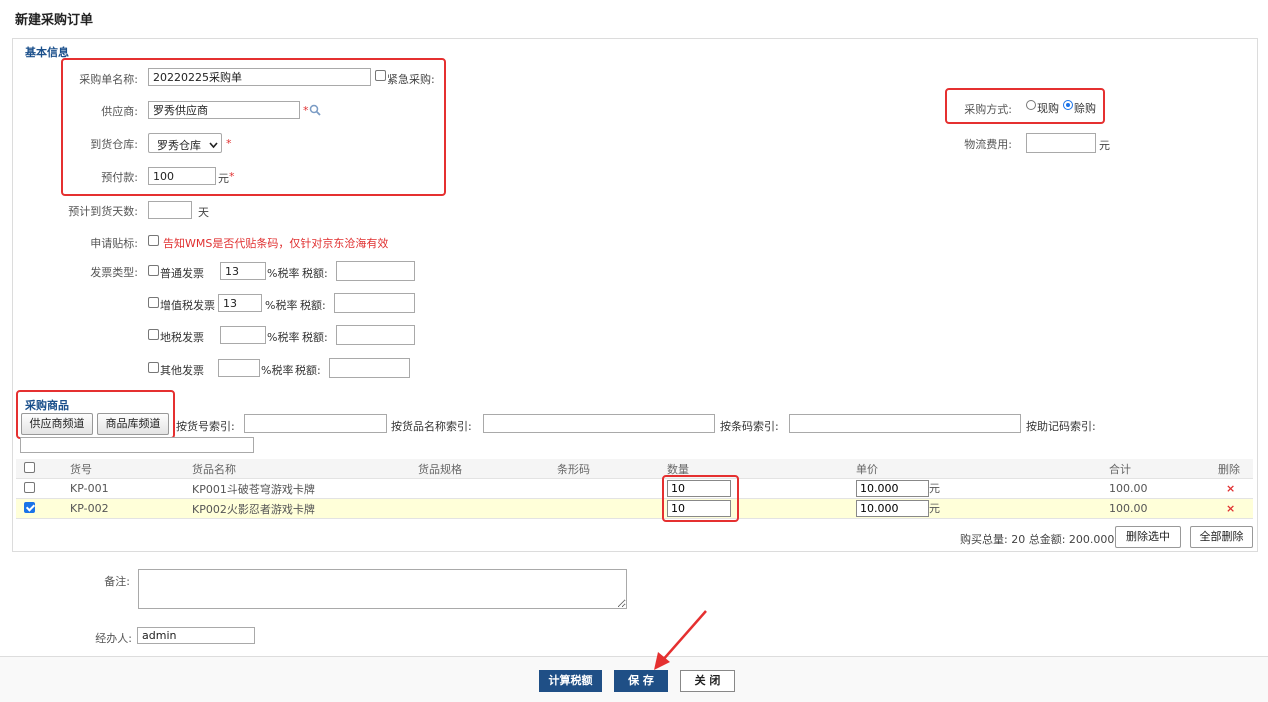 This screenshot has height=702, width=1268. What do you see at coordinates (1025, 106) in the screenshot?
I see `highlight-purchase-mode` at bounding box center [1025, 106].